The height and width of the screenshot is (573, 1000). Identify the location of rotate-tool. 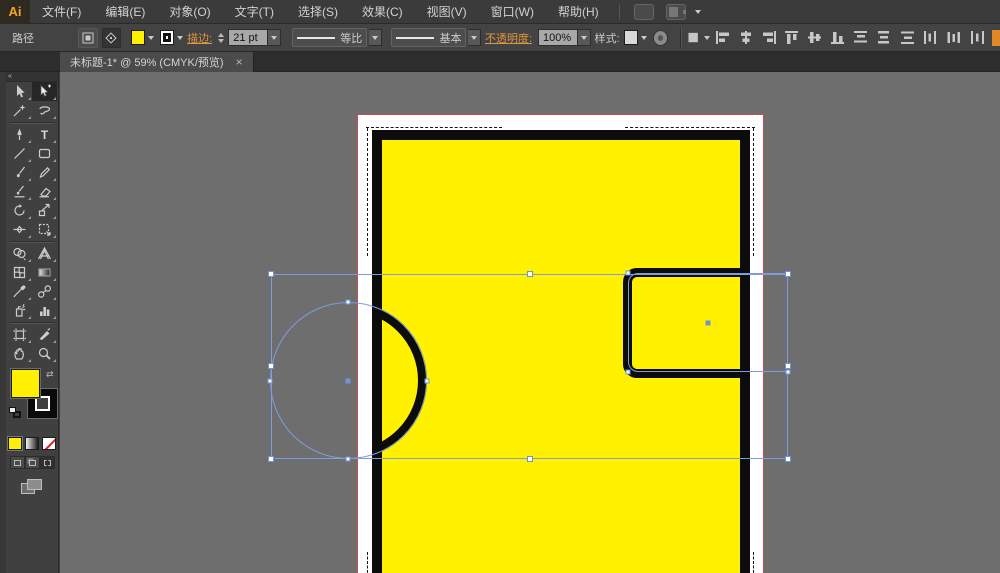
(19, 210).